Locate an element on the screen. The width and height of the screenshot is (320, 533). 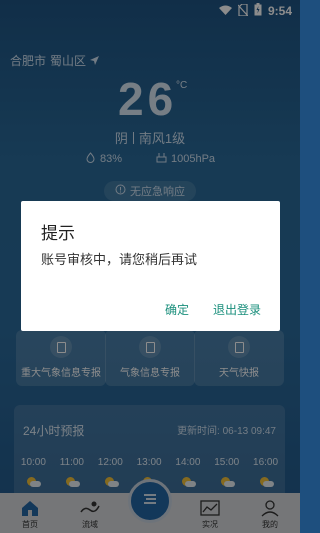
logout-button: 退出登录 is located at coordinates (237, 309).